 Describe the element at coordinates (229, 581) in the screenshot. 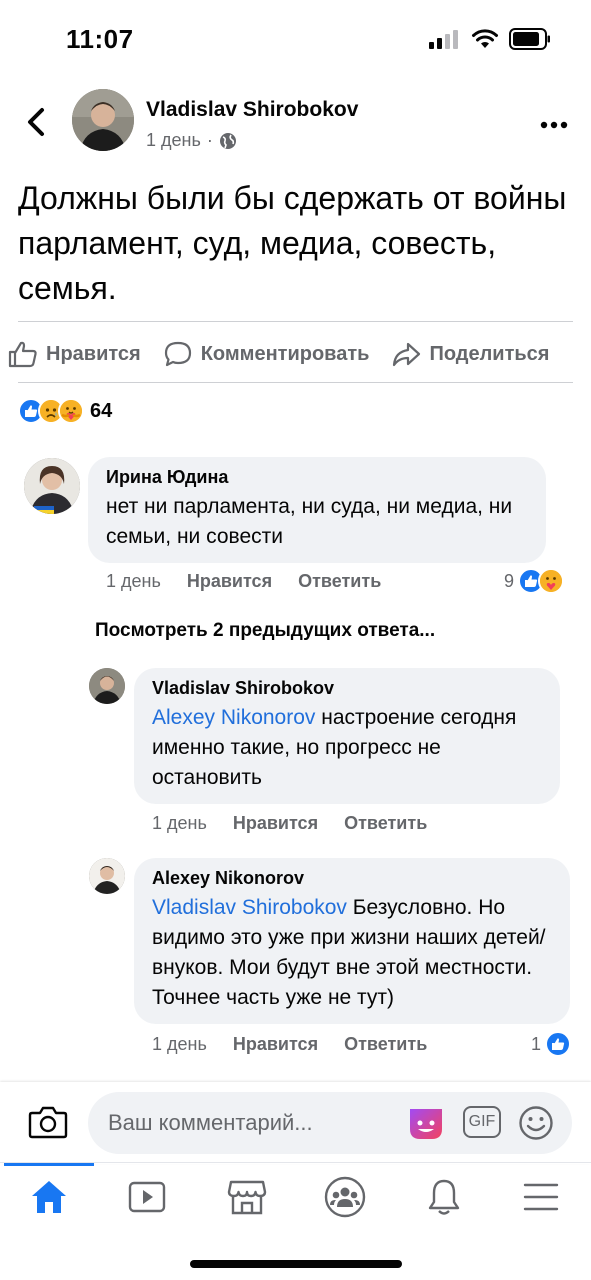

I see `comment-like-button: Нравится` at that location.